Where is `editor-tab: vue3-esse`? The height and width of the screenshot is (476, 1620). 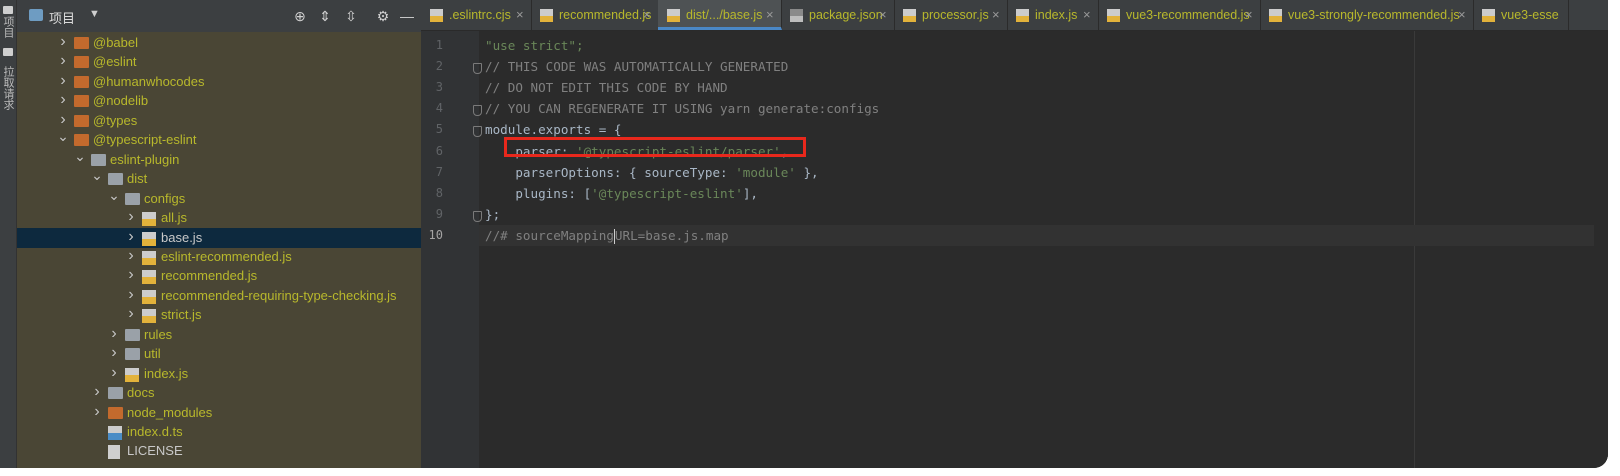 editor-tab: vue3-esse is located at coordinates (1521, 15).